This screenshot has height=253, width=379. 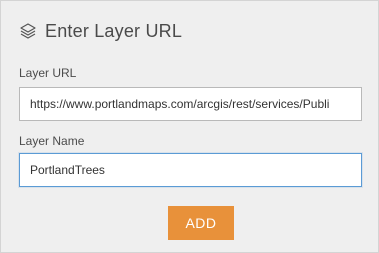 What do you see at coordinates (114, 30) in the screenshot?
I see `panel-title: Enter Layer URL` at bounding box center [114, 30].